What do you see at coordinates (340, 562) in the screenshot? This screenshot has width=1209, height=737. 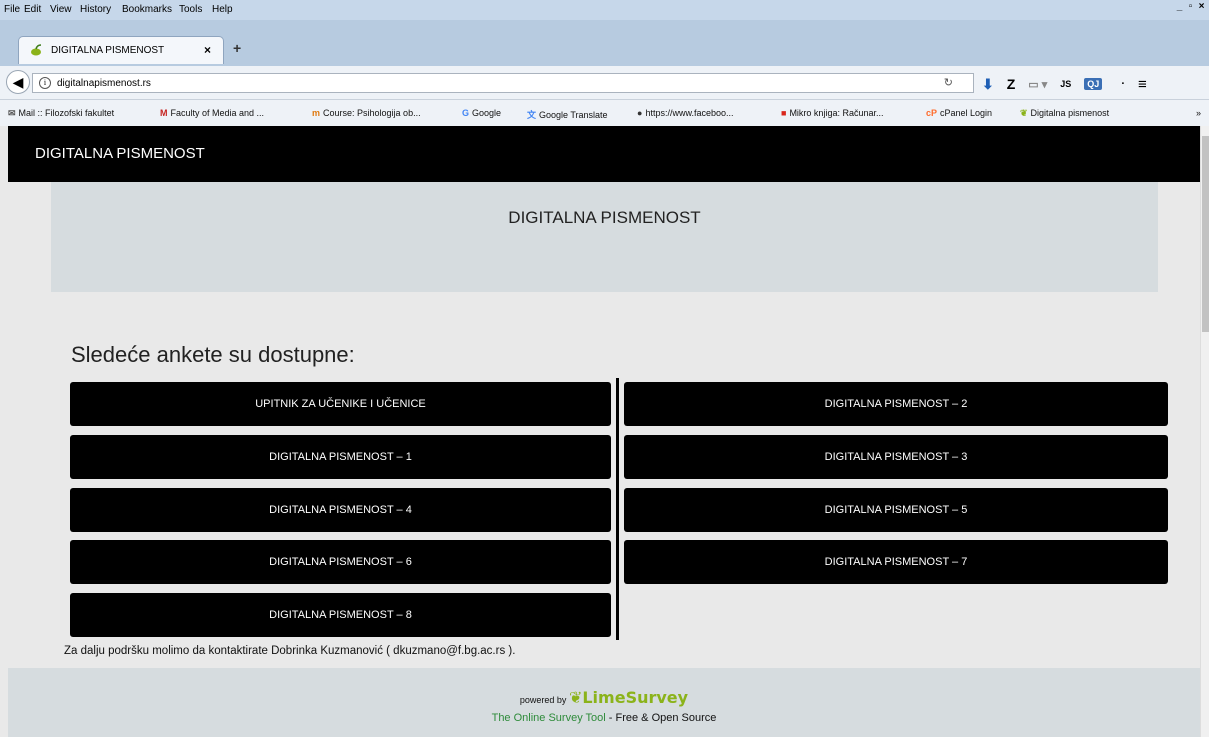 I see `survey-button: DIGITALNA PISMENOST – 6` at bounding box center [340, 562].